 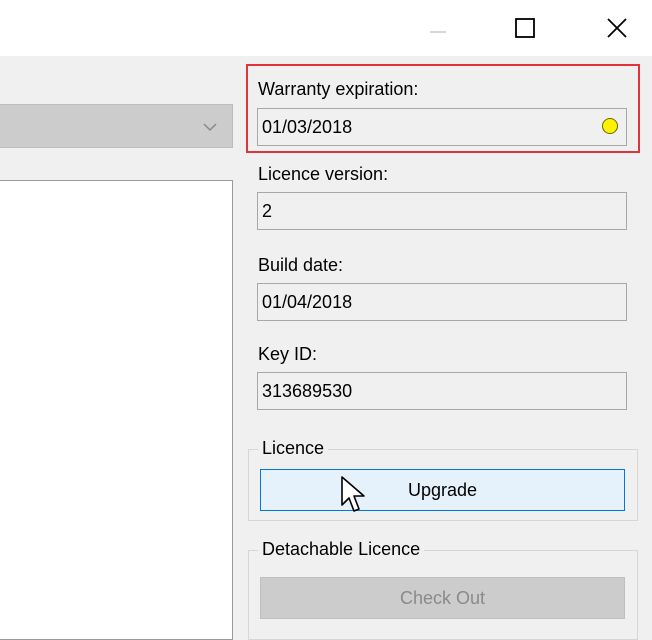 What do you see at coordinates (438, 28) in the screenshot?
I see `minimize-button` at bounding box center [438, 28].